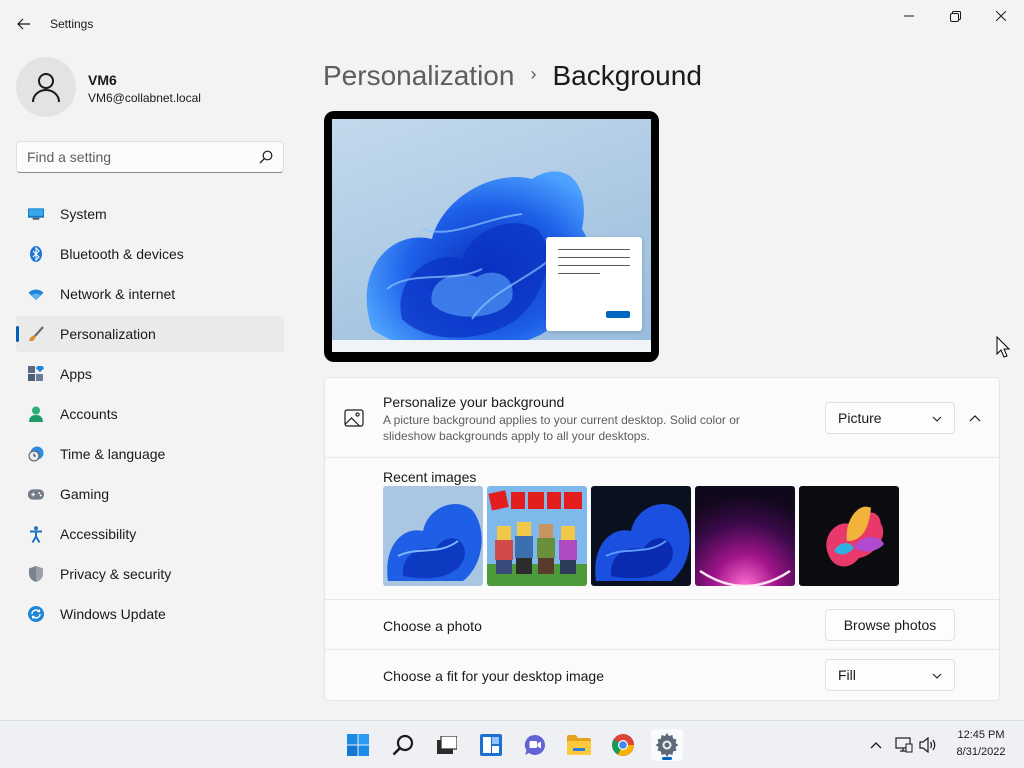 The width and height of the screenshot is (1024, 768). What do you see at coordinates (890, 418) in the screenshot?
I see `background-type-dropdown: Picture` at bounding box center [890, 418].